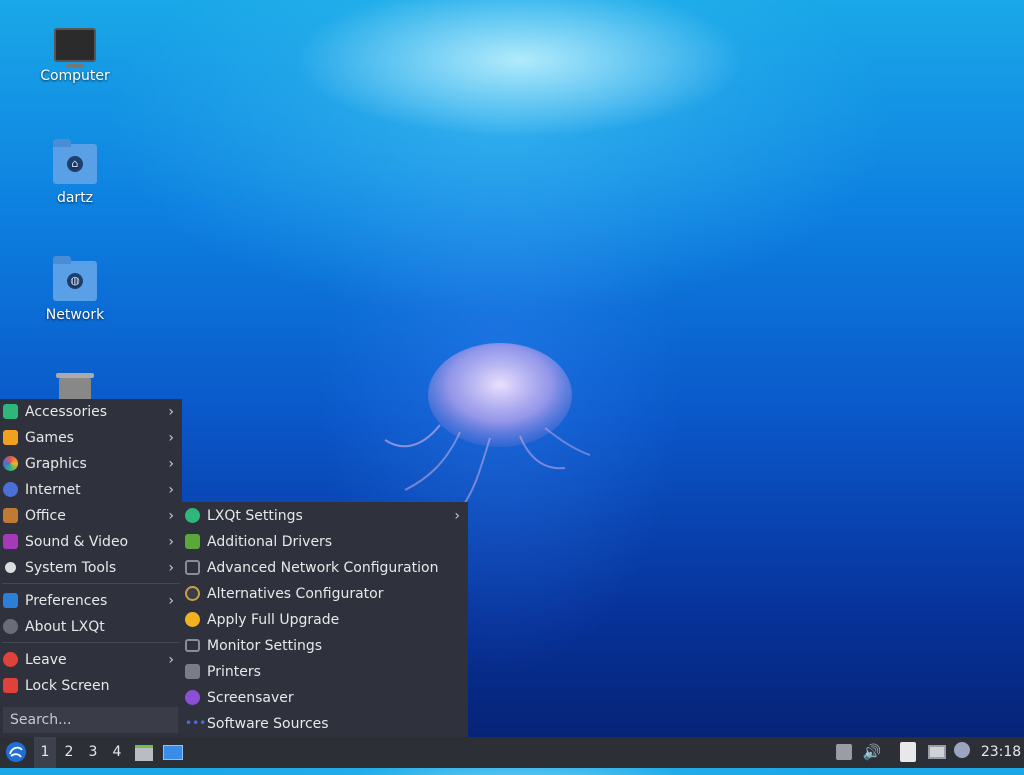 The width and height of the screenshot is (1024, 775). What do you see at coordinates (192, 515) in the screenshot?
I see `lxqt-settings-icon` at bounding box center [192, 515].